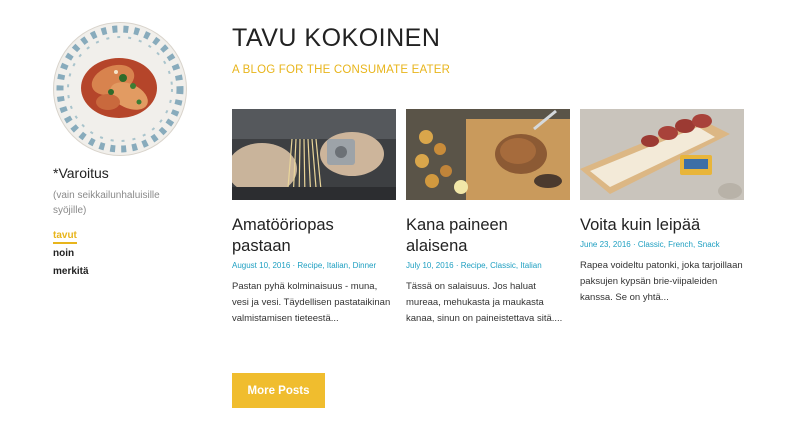 This screenshot has height=424, width=802. I want to click on sidebar-item-tavut: tavut, so click(71, 238).